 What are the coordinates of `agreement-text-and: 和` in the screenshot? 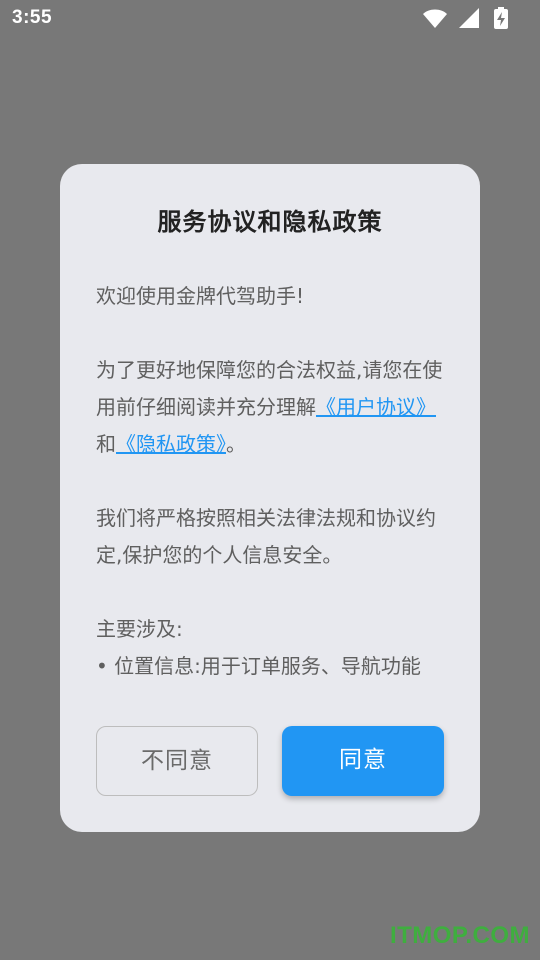 It's located at (106, 444).